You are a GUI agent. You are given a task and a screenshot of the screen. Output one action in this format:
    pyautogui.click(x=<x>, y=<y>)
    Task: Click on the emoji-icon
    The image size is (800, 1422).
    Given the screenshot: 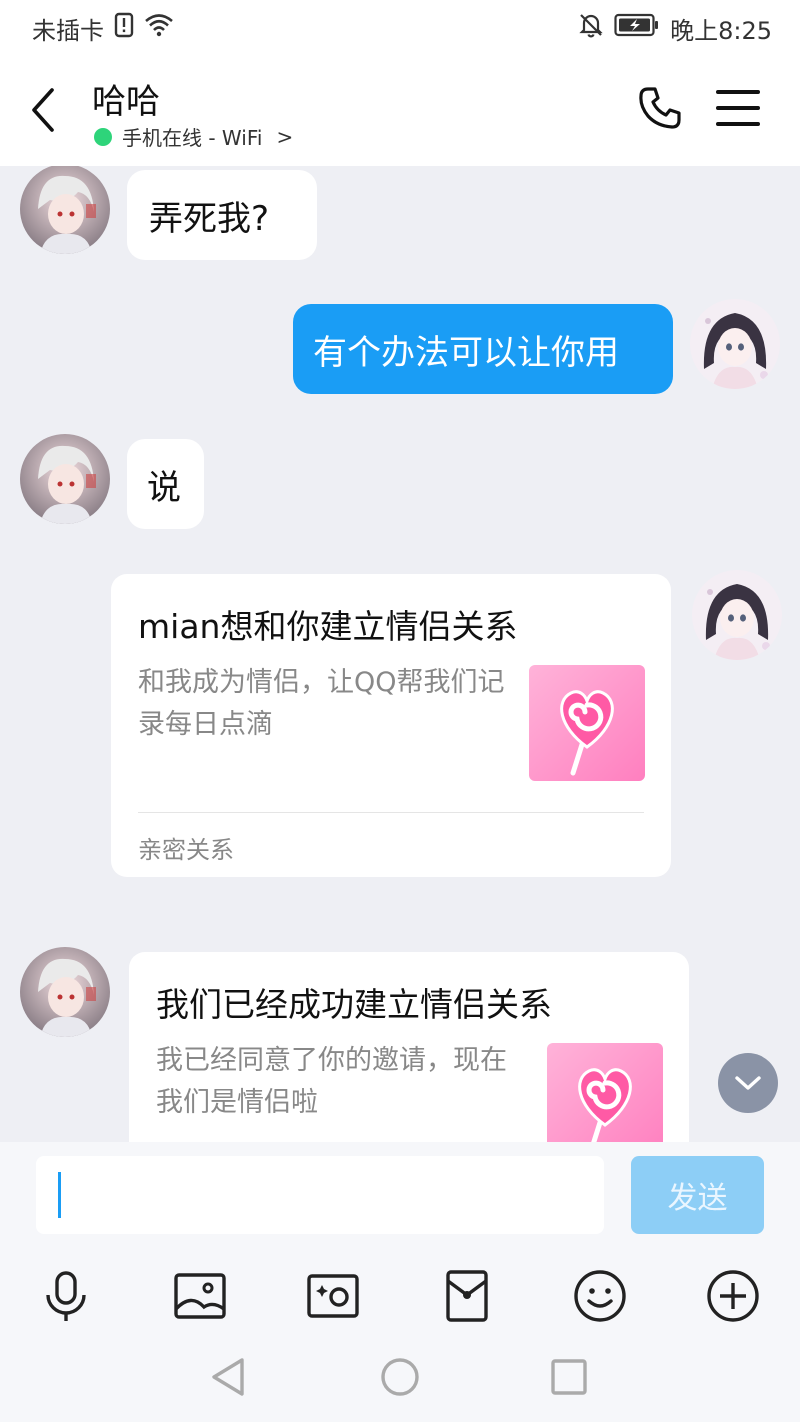 What is the action you would take?
    pyautogui.click(x=600, y=1296)
    